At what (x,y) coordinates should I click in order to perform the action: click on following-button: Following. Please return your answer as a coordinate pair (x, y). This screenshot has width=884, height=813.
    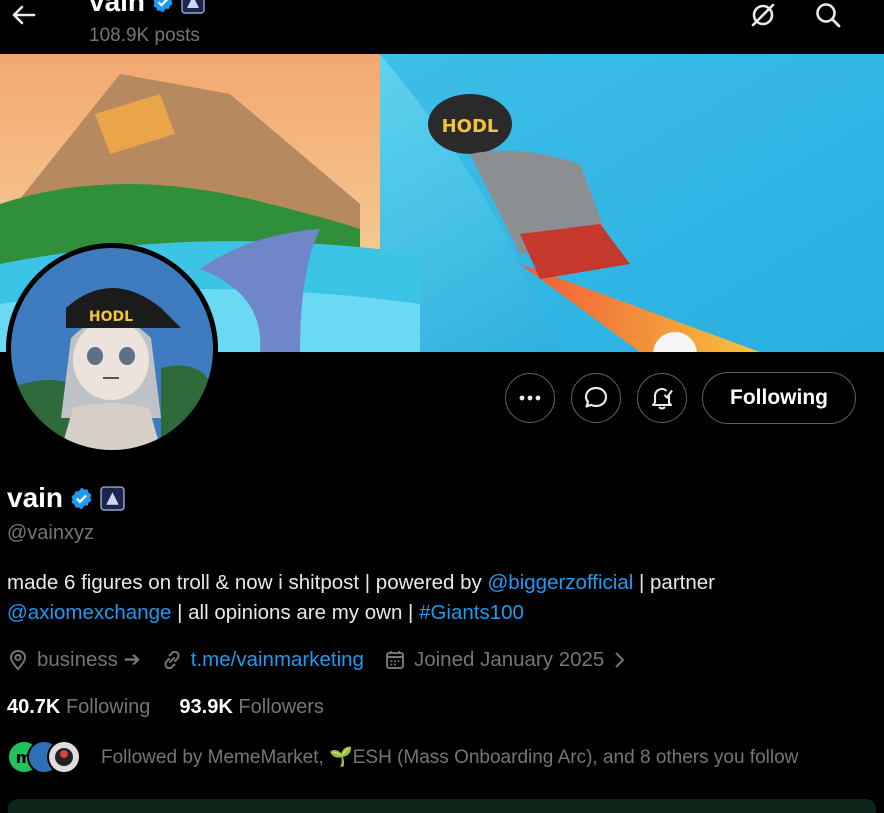
    Looking at the image, I should click on (779, 398).